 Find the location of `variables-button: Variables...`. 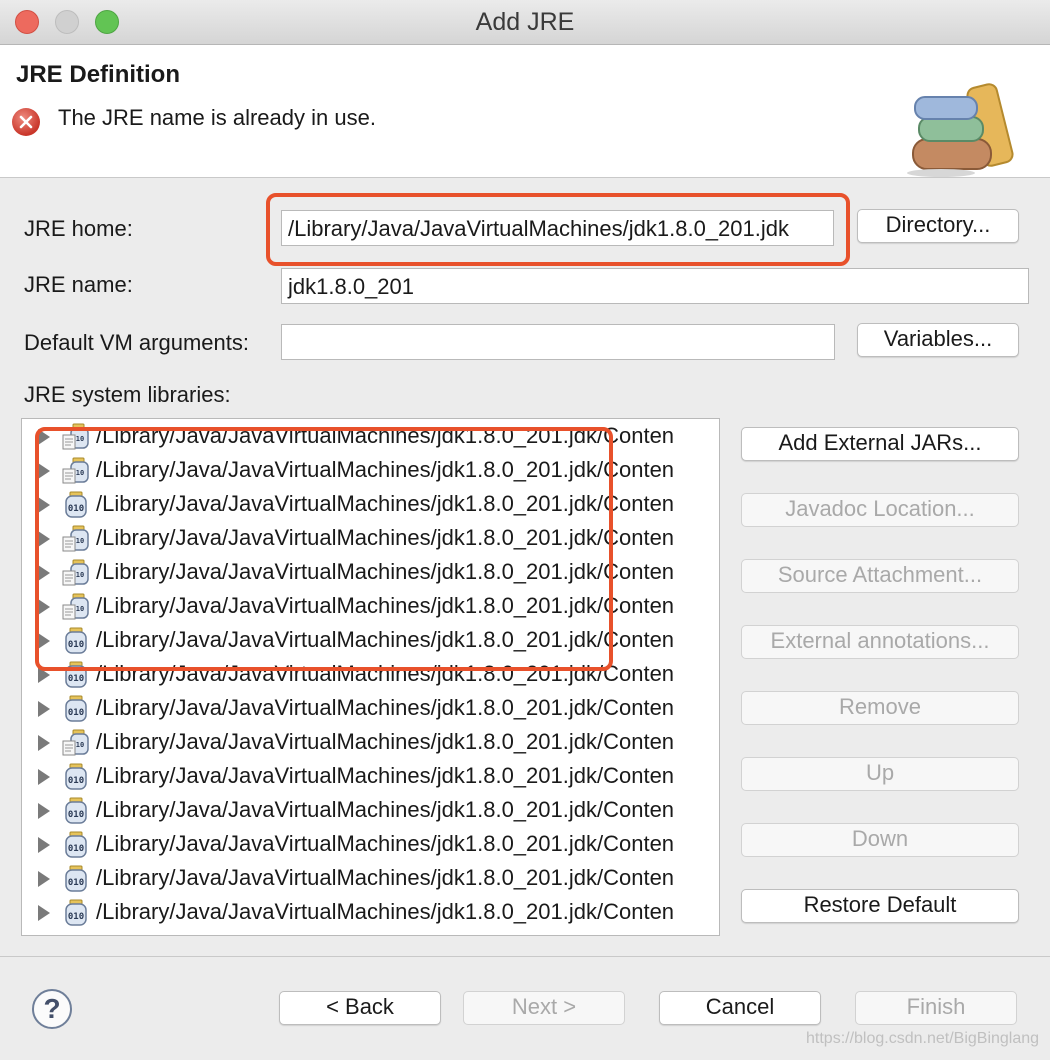

variables-button: Variables... is located at coordinates (938, 340).